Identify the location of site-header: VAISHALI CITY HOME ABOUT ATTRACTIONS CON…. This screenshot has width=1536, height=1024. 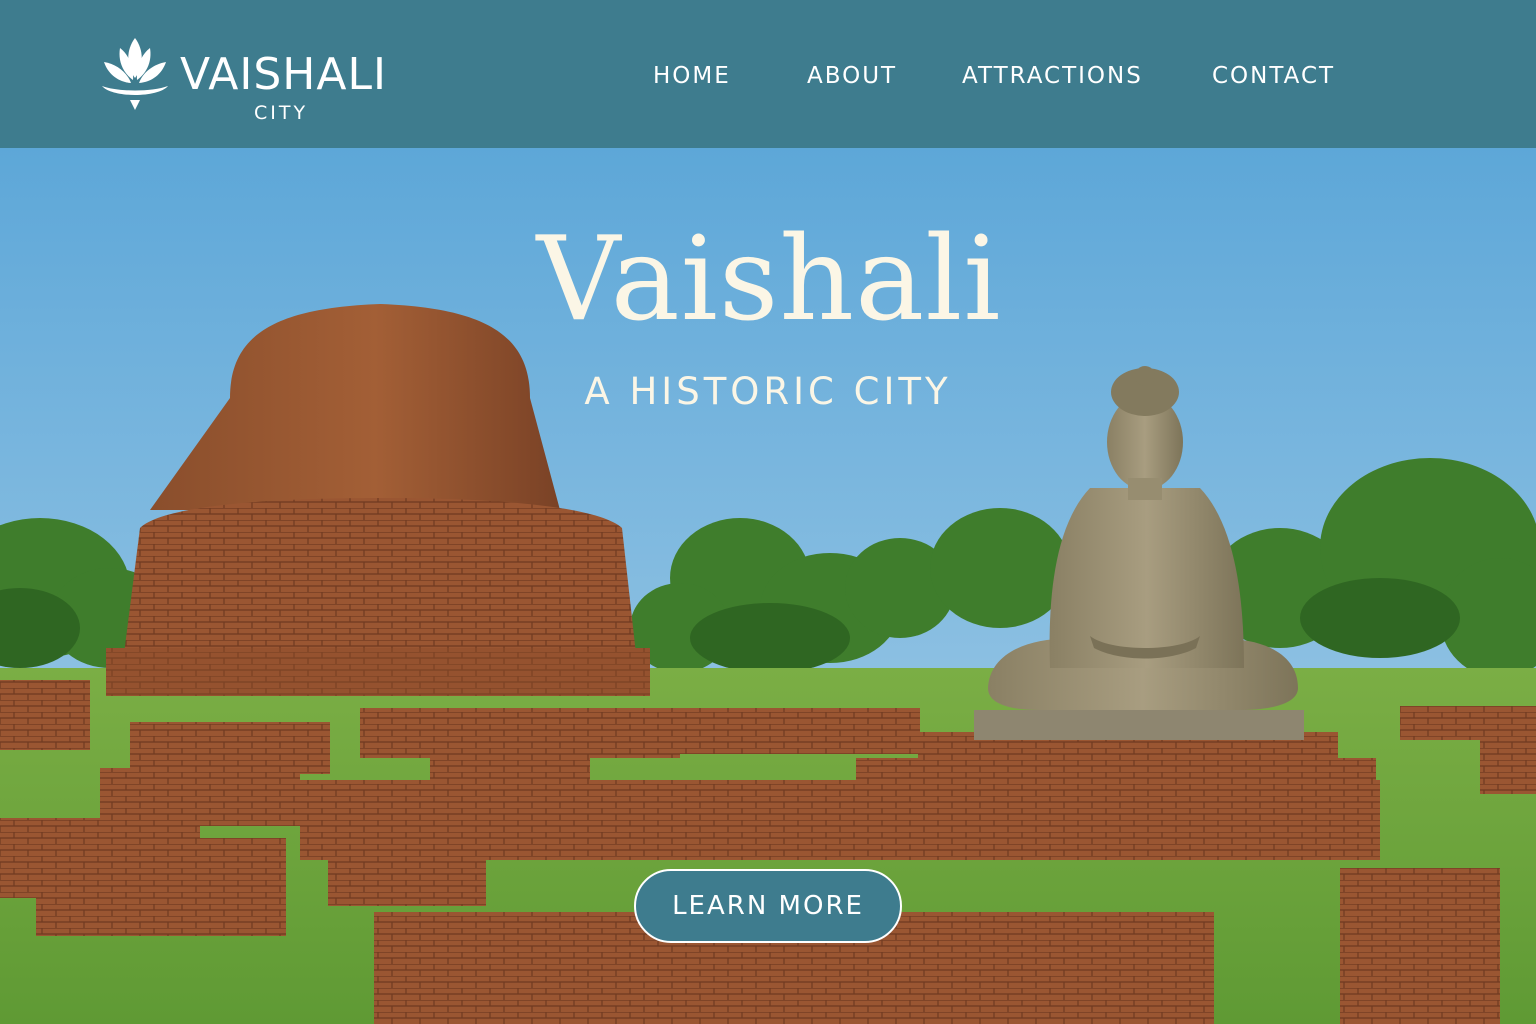
(768, 74).